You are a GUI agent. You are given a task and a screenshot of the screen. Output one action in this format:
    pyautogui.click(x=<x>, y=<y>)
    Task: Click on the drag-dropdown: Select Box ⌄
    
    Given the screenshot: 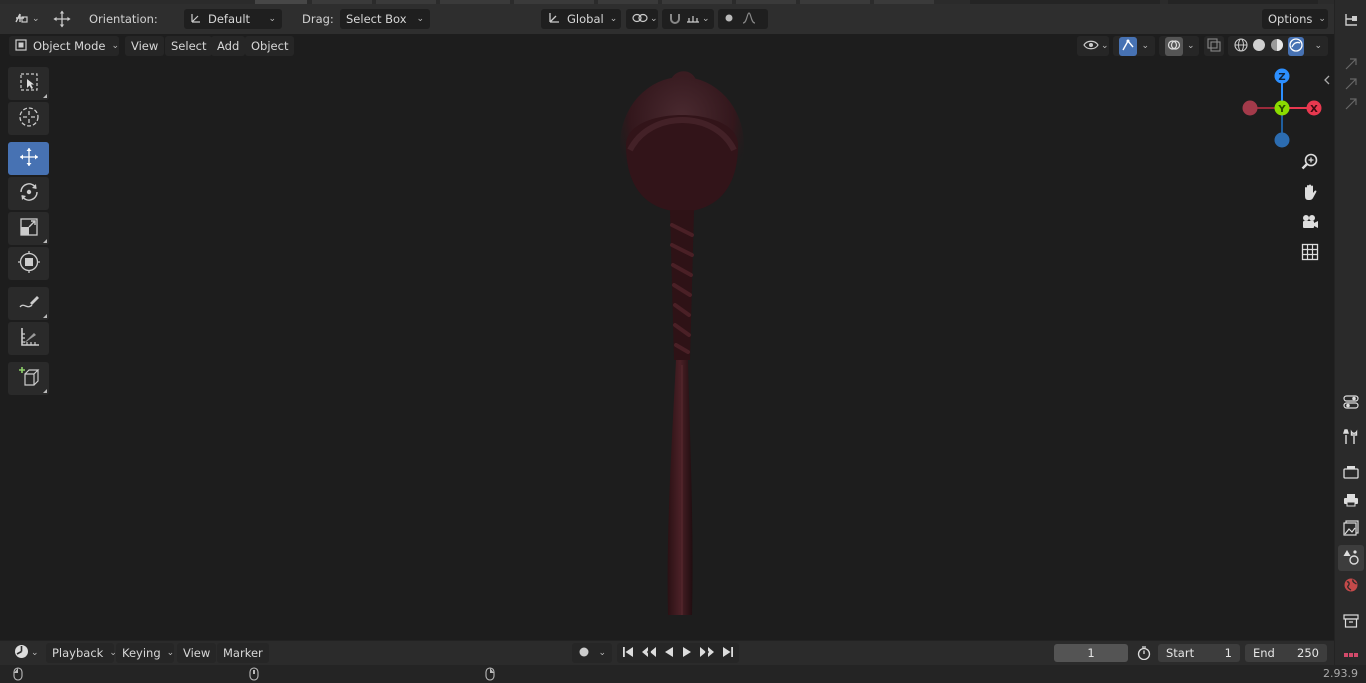 What is the action you would take?
    pyautogui.click(x=385, y=19)
    